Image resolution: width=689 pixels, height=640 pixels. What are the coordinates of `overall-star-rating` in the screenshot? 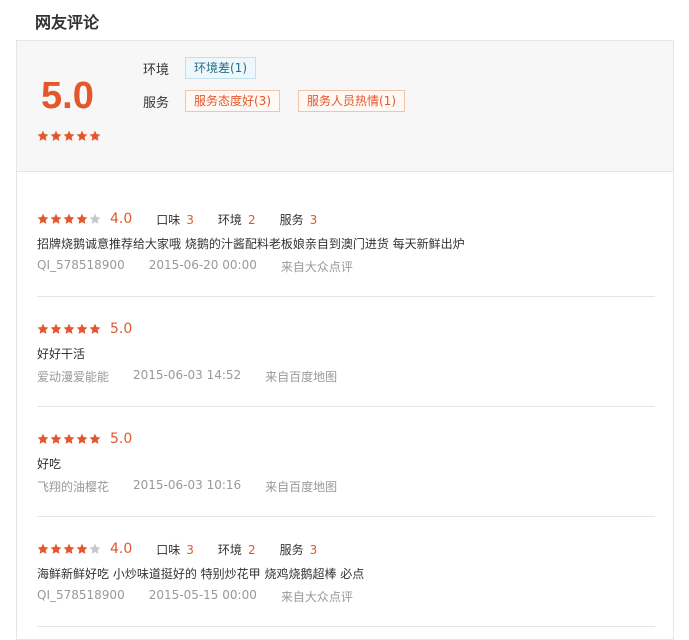 It's located at (69, 136).